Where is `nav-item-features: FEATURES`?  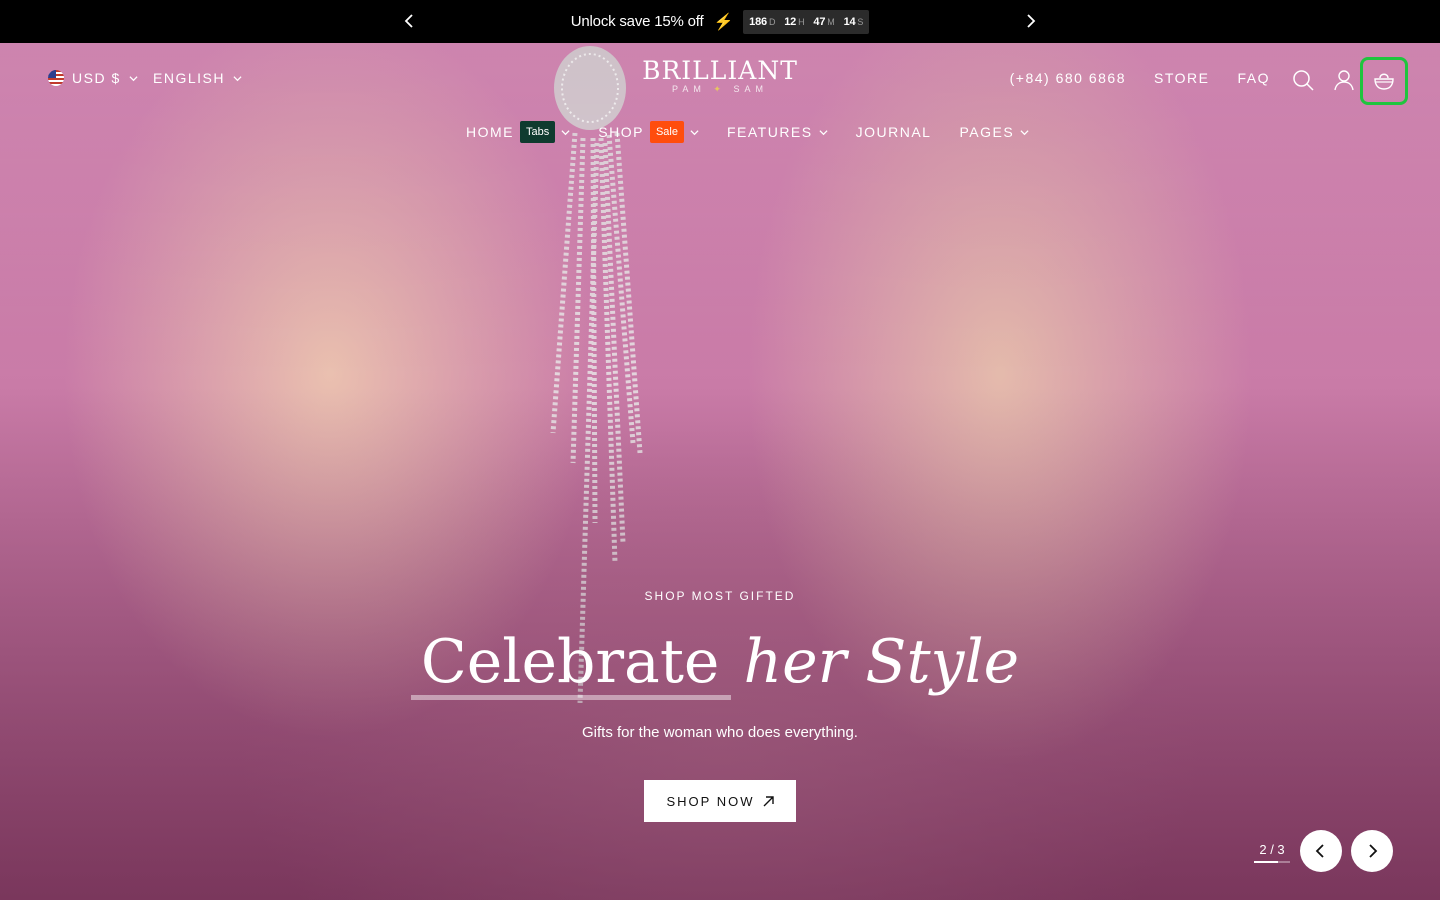 nav-item-features: FEATURES is located at coordinates (777, 132).